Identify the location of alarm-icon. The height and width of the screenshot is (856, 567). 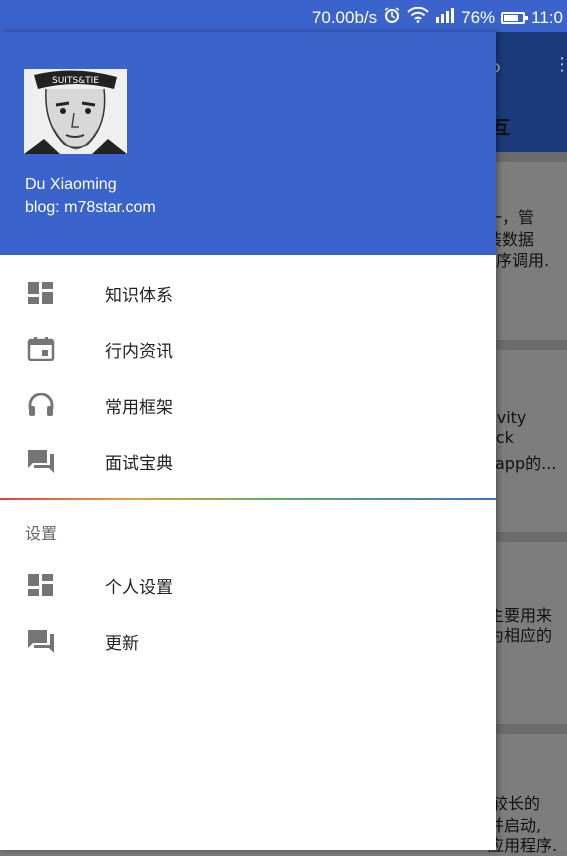
(392, 17).